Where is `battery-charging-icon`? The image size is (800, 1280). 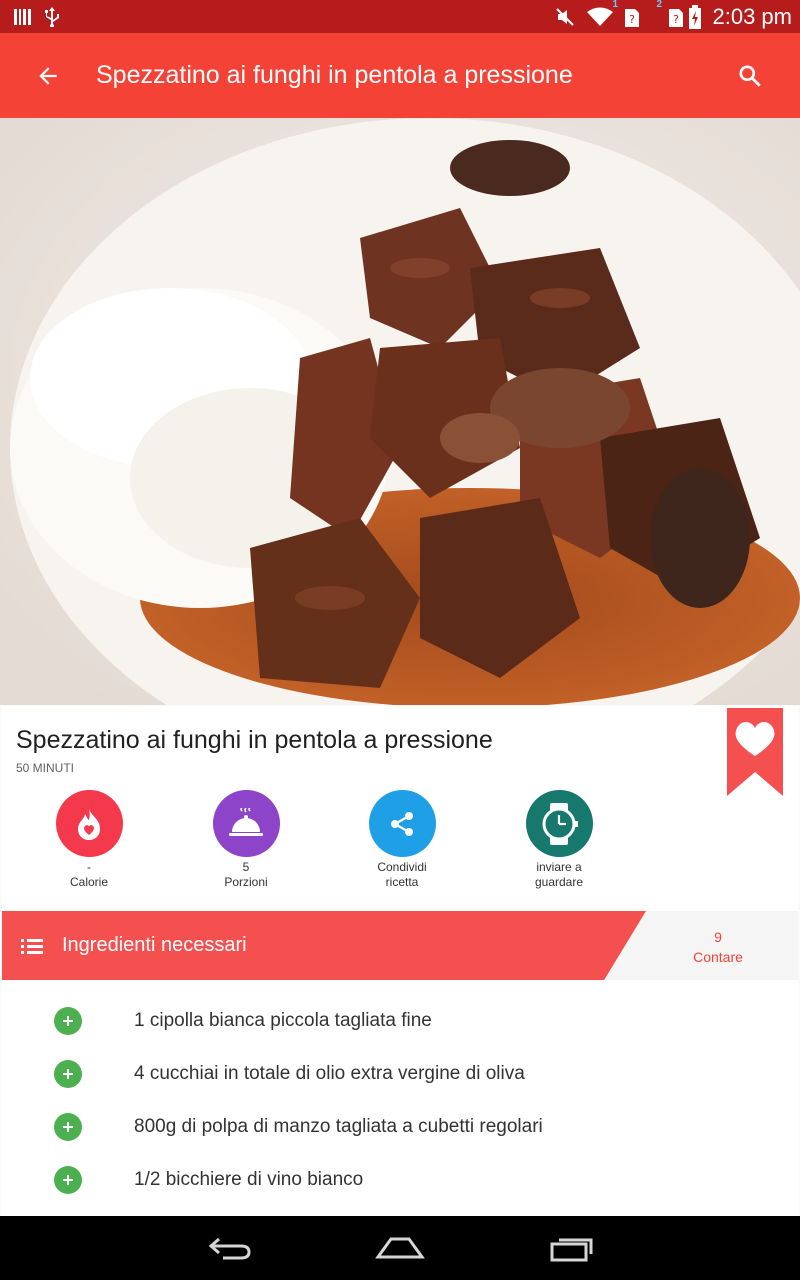 battery-charging-icon is located at coordinates (694, 16).